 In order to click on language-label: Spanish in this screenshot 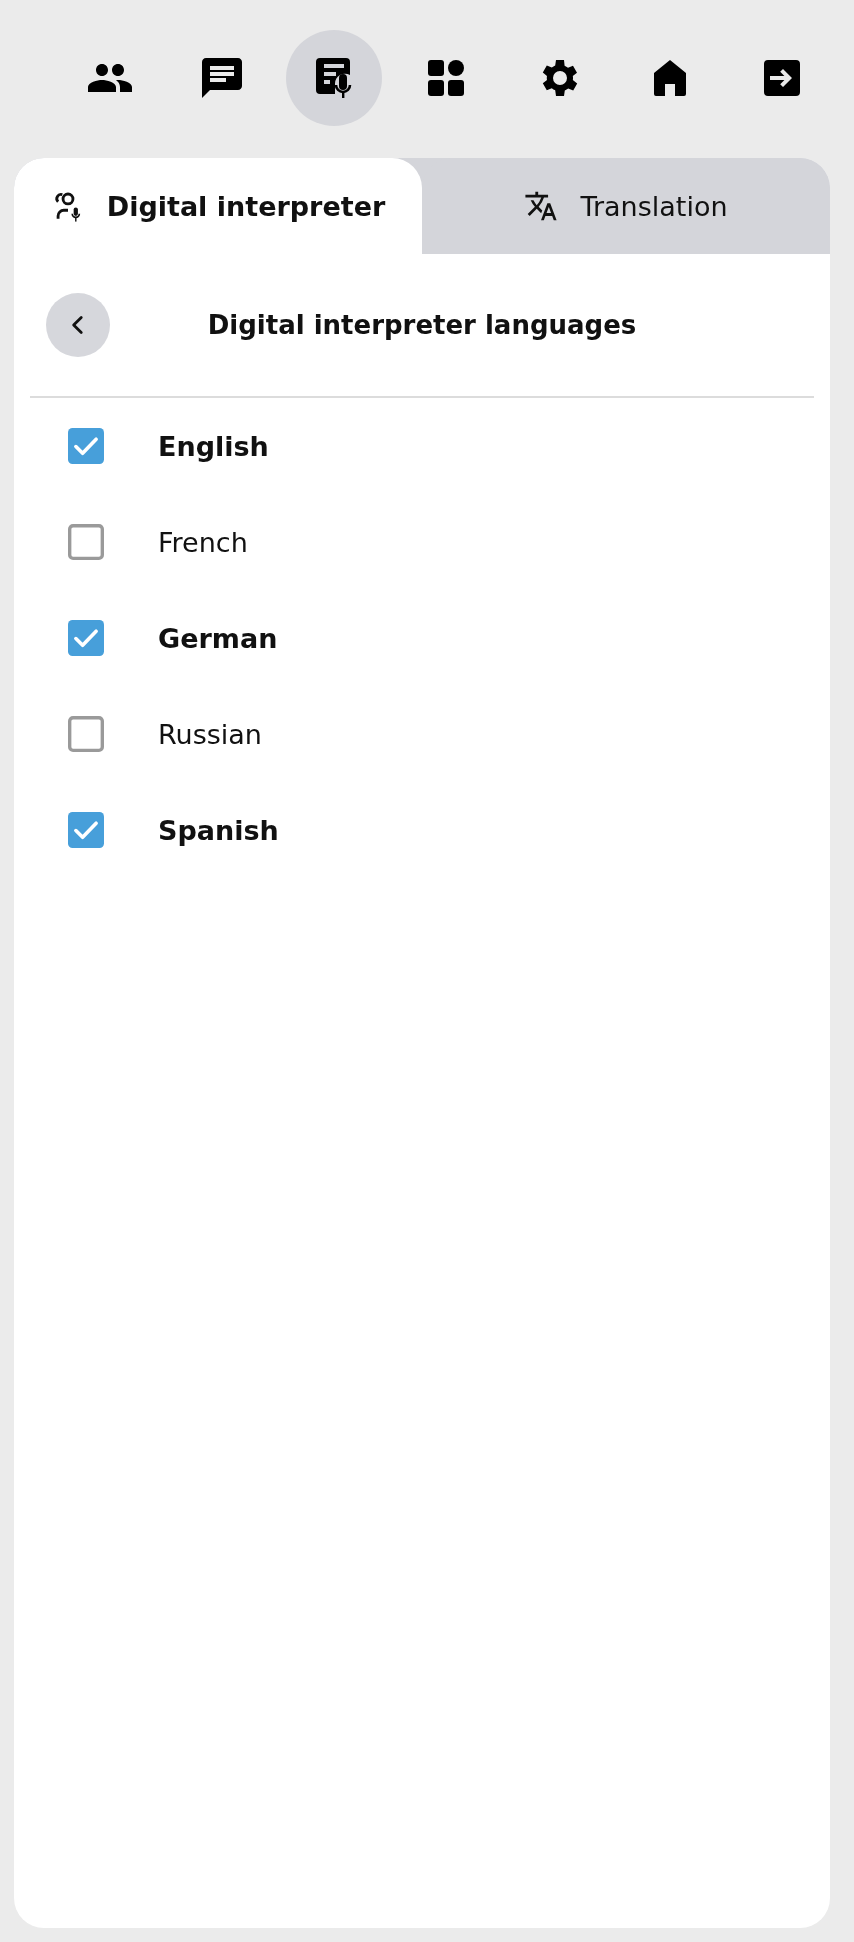, I will do `click(218, 830)`.